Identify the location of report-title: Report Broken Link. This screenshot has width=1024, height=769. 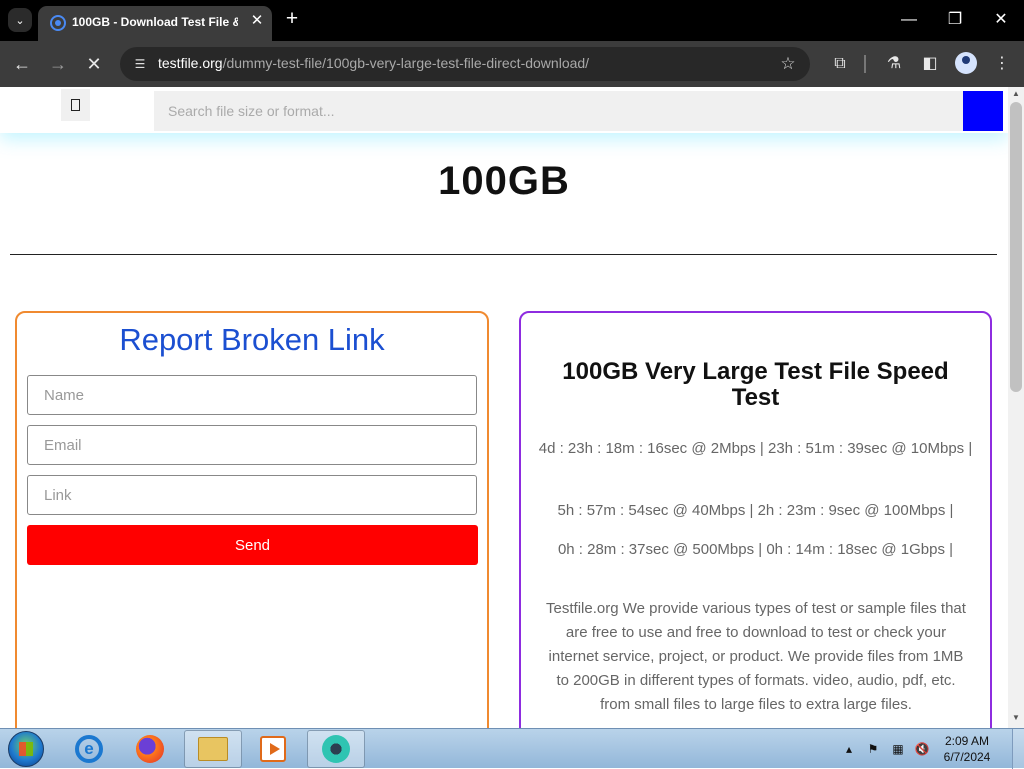
(252, 339).